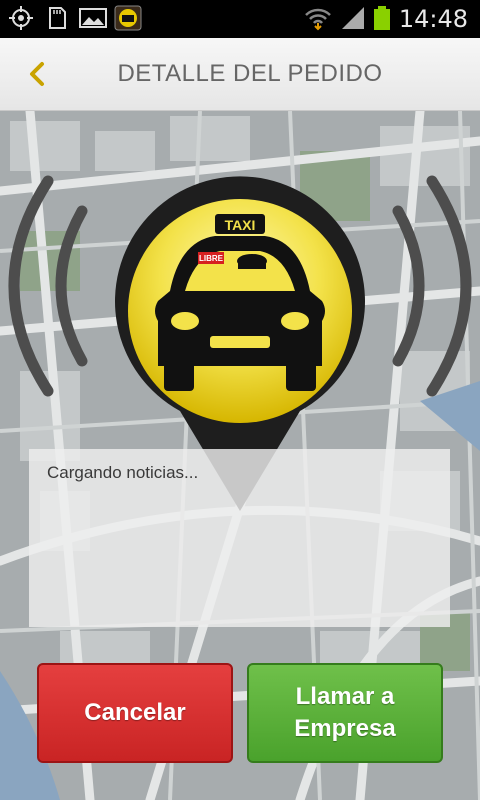 The height and width of the screenshot is (800, 480). Describe the element at coordinates (433, 19) in the screenshot. I see `status-time: 14:48` at that location.